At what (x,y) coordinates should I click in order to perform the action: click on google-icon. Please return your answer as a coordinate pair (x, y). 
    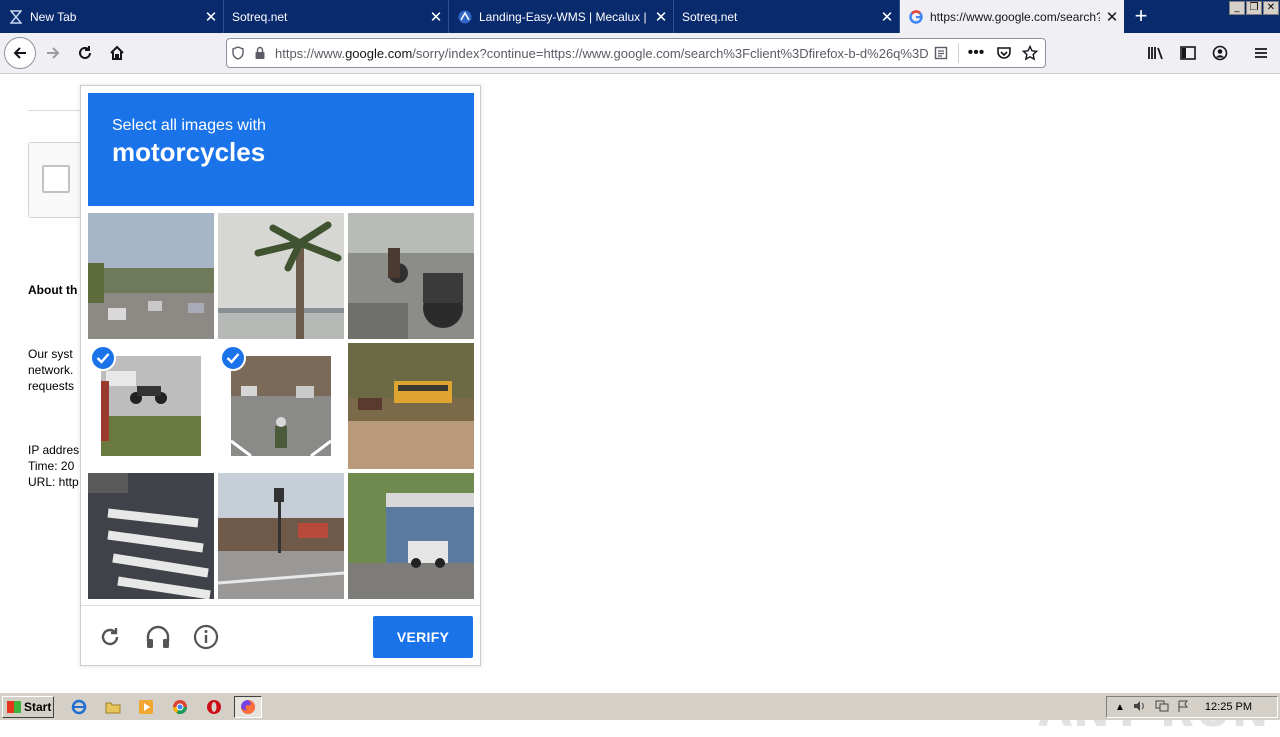
    Looking at the image, I should click on (916, 17).